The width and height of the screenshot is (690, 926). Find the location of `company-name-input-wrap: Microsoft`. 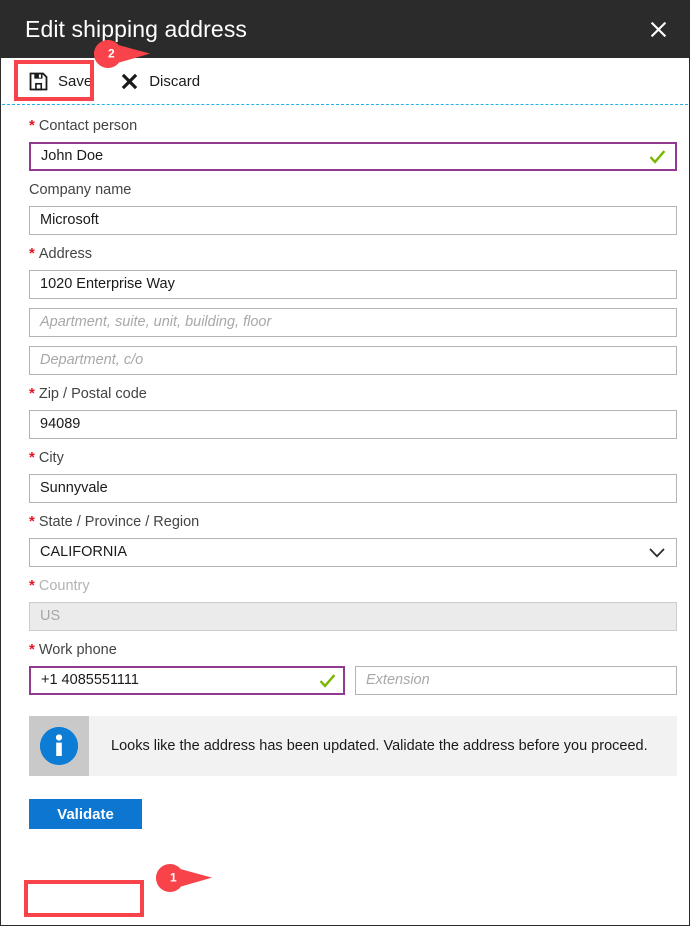

company-name-input-wrap: Microsoft is located at coordinates (353, 220).